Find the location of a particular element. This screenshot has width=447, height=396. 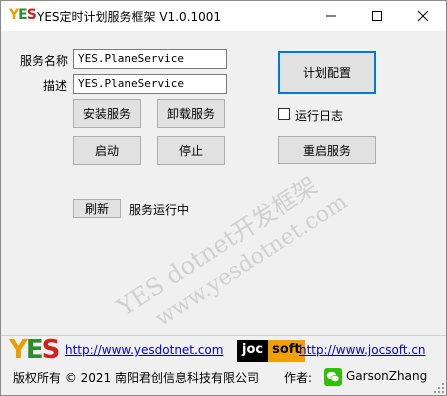

jocsoft-link: http://www.jocsoft.cn is located at coordinates (362, 350).